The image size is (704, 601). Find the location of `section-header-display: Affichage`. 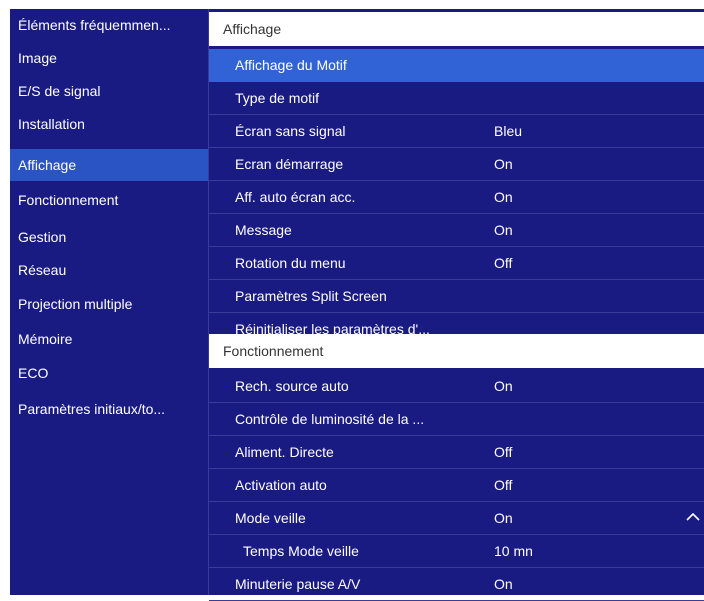

section-header-display: Affichage is located at coordinates (456, 29).